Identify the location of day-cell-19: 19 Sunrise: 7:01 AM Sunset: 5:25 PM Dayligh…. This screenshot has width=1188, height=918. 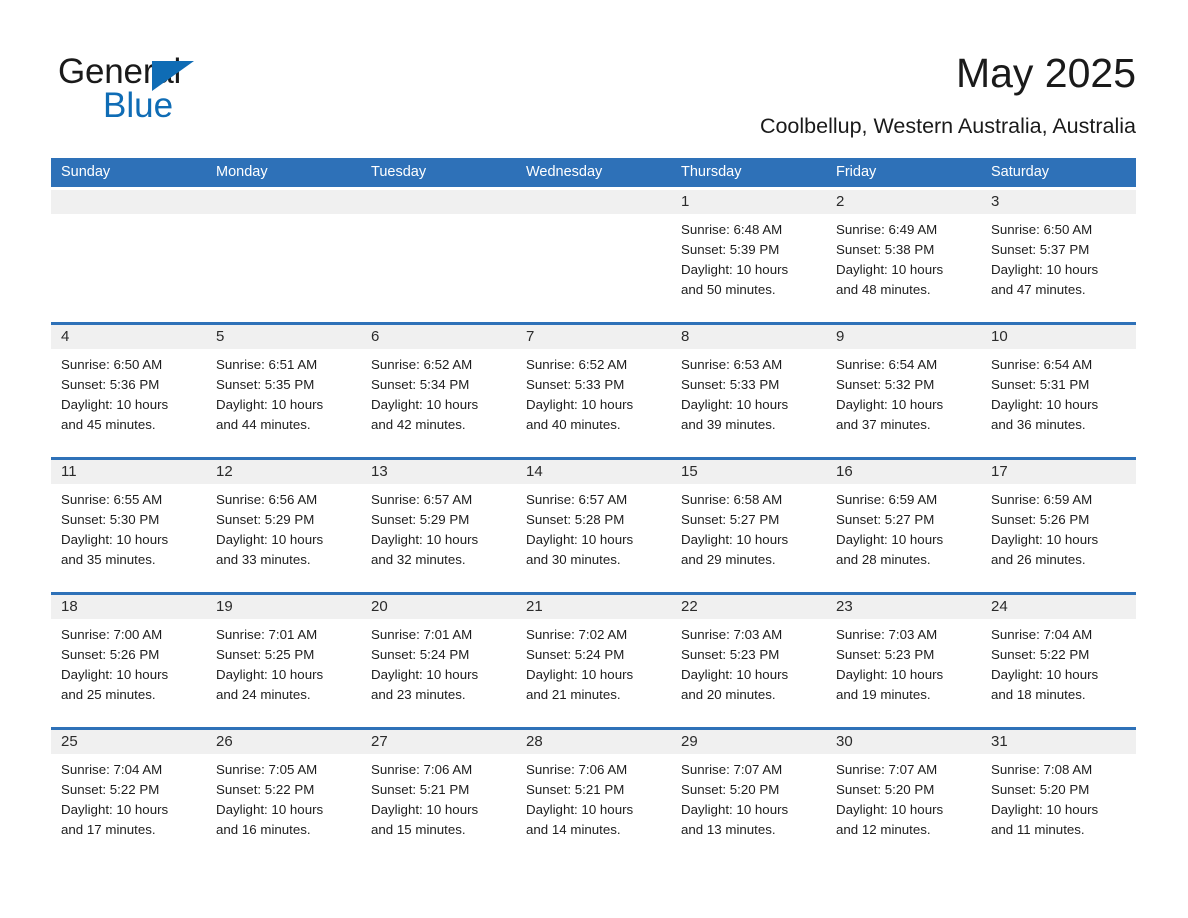
(283, 659).